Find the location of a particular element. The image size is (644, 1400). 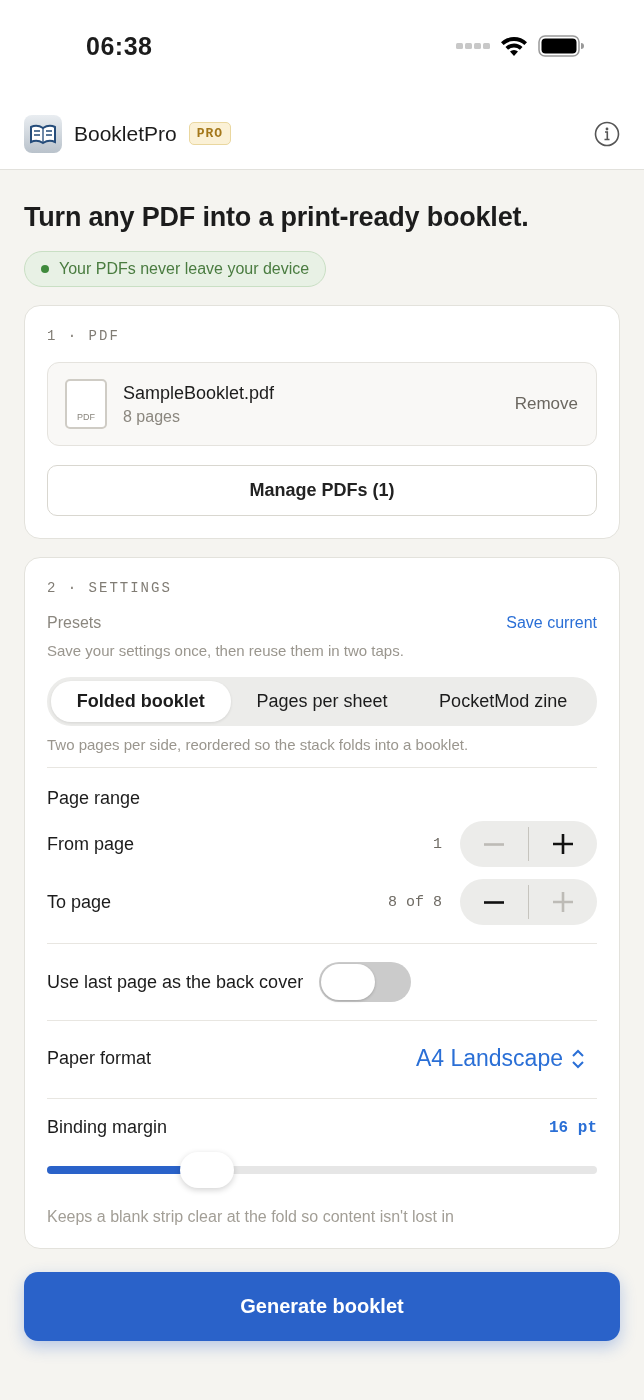

pdf-file-icon: PDF is located at coordinates (86, 404).